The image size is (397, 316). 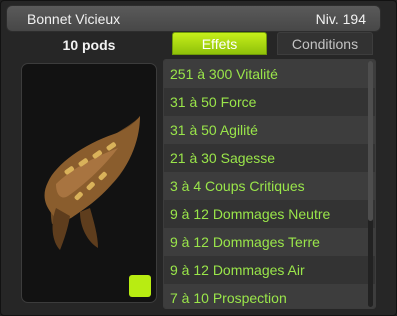 I want to click on title-bar: Bonnet Vicieux Niv. 194, so click(x=193, y=18).